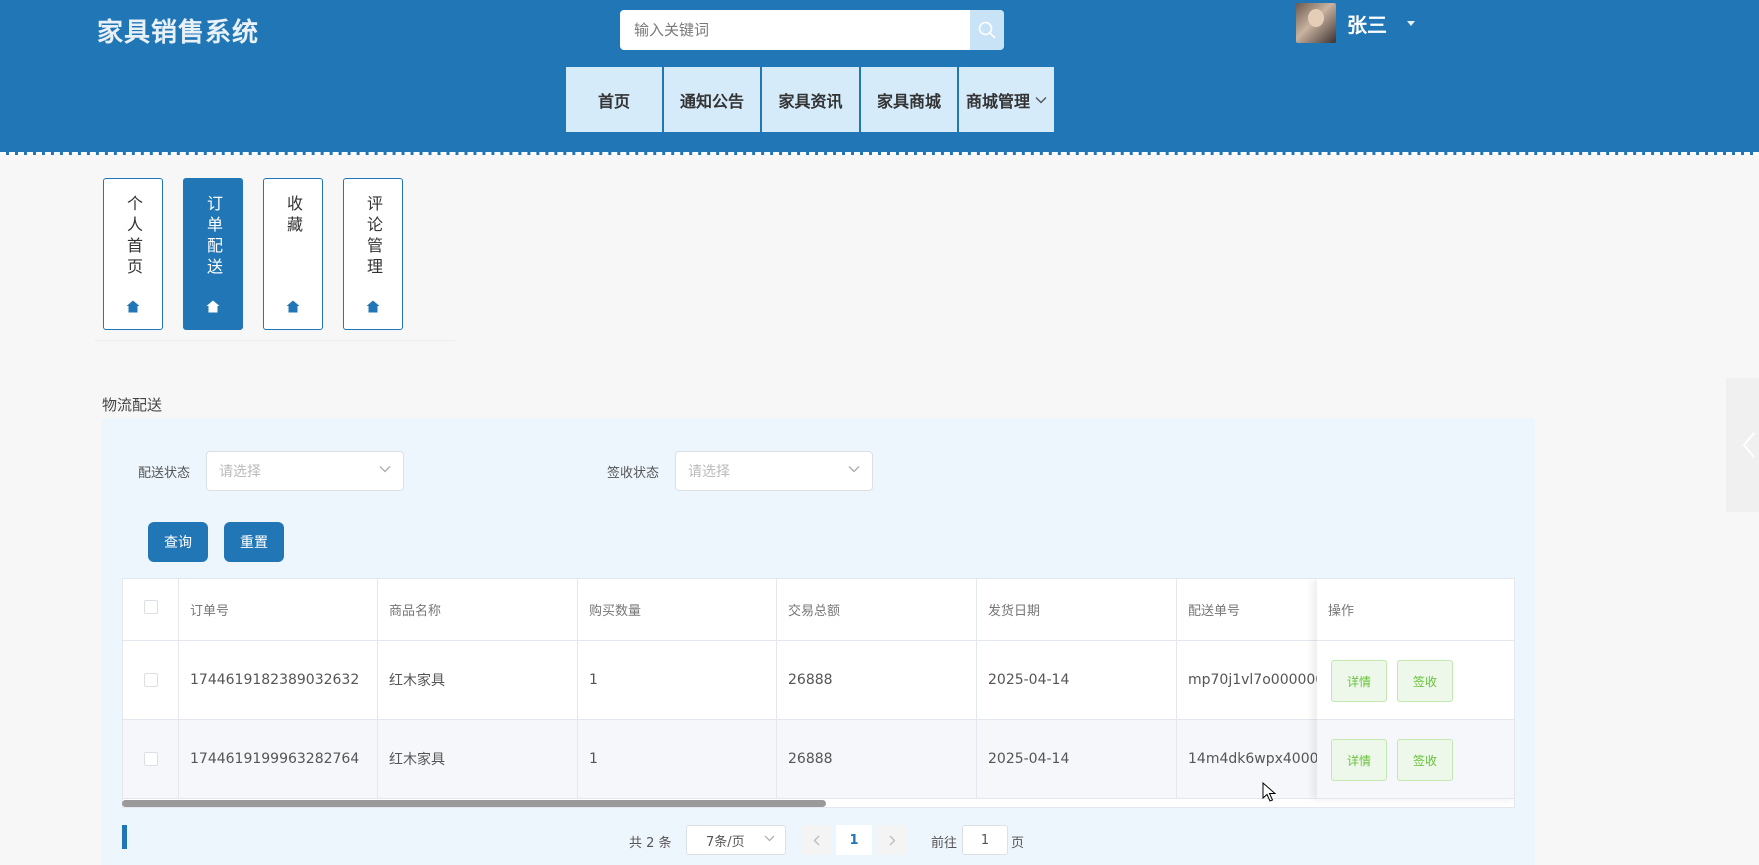 The height and width of the screenshot is (865, 1759). I want to click on prev-page-button, so click(816, 840).